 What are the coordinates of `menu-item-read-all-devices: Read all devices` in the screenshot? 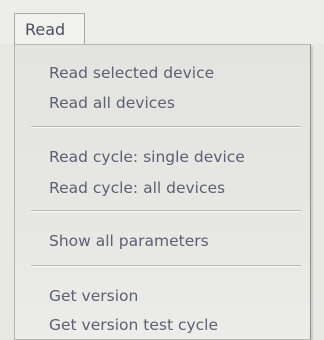 It's located at (112, 103).